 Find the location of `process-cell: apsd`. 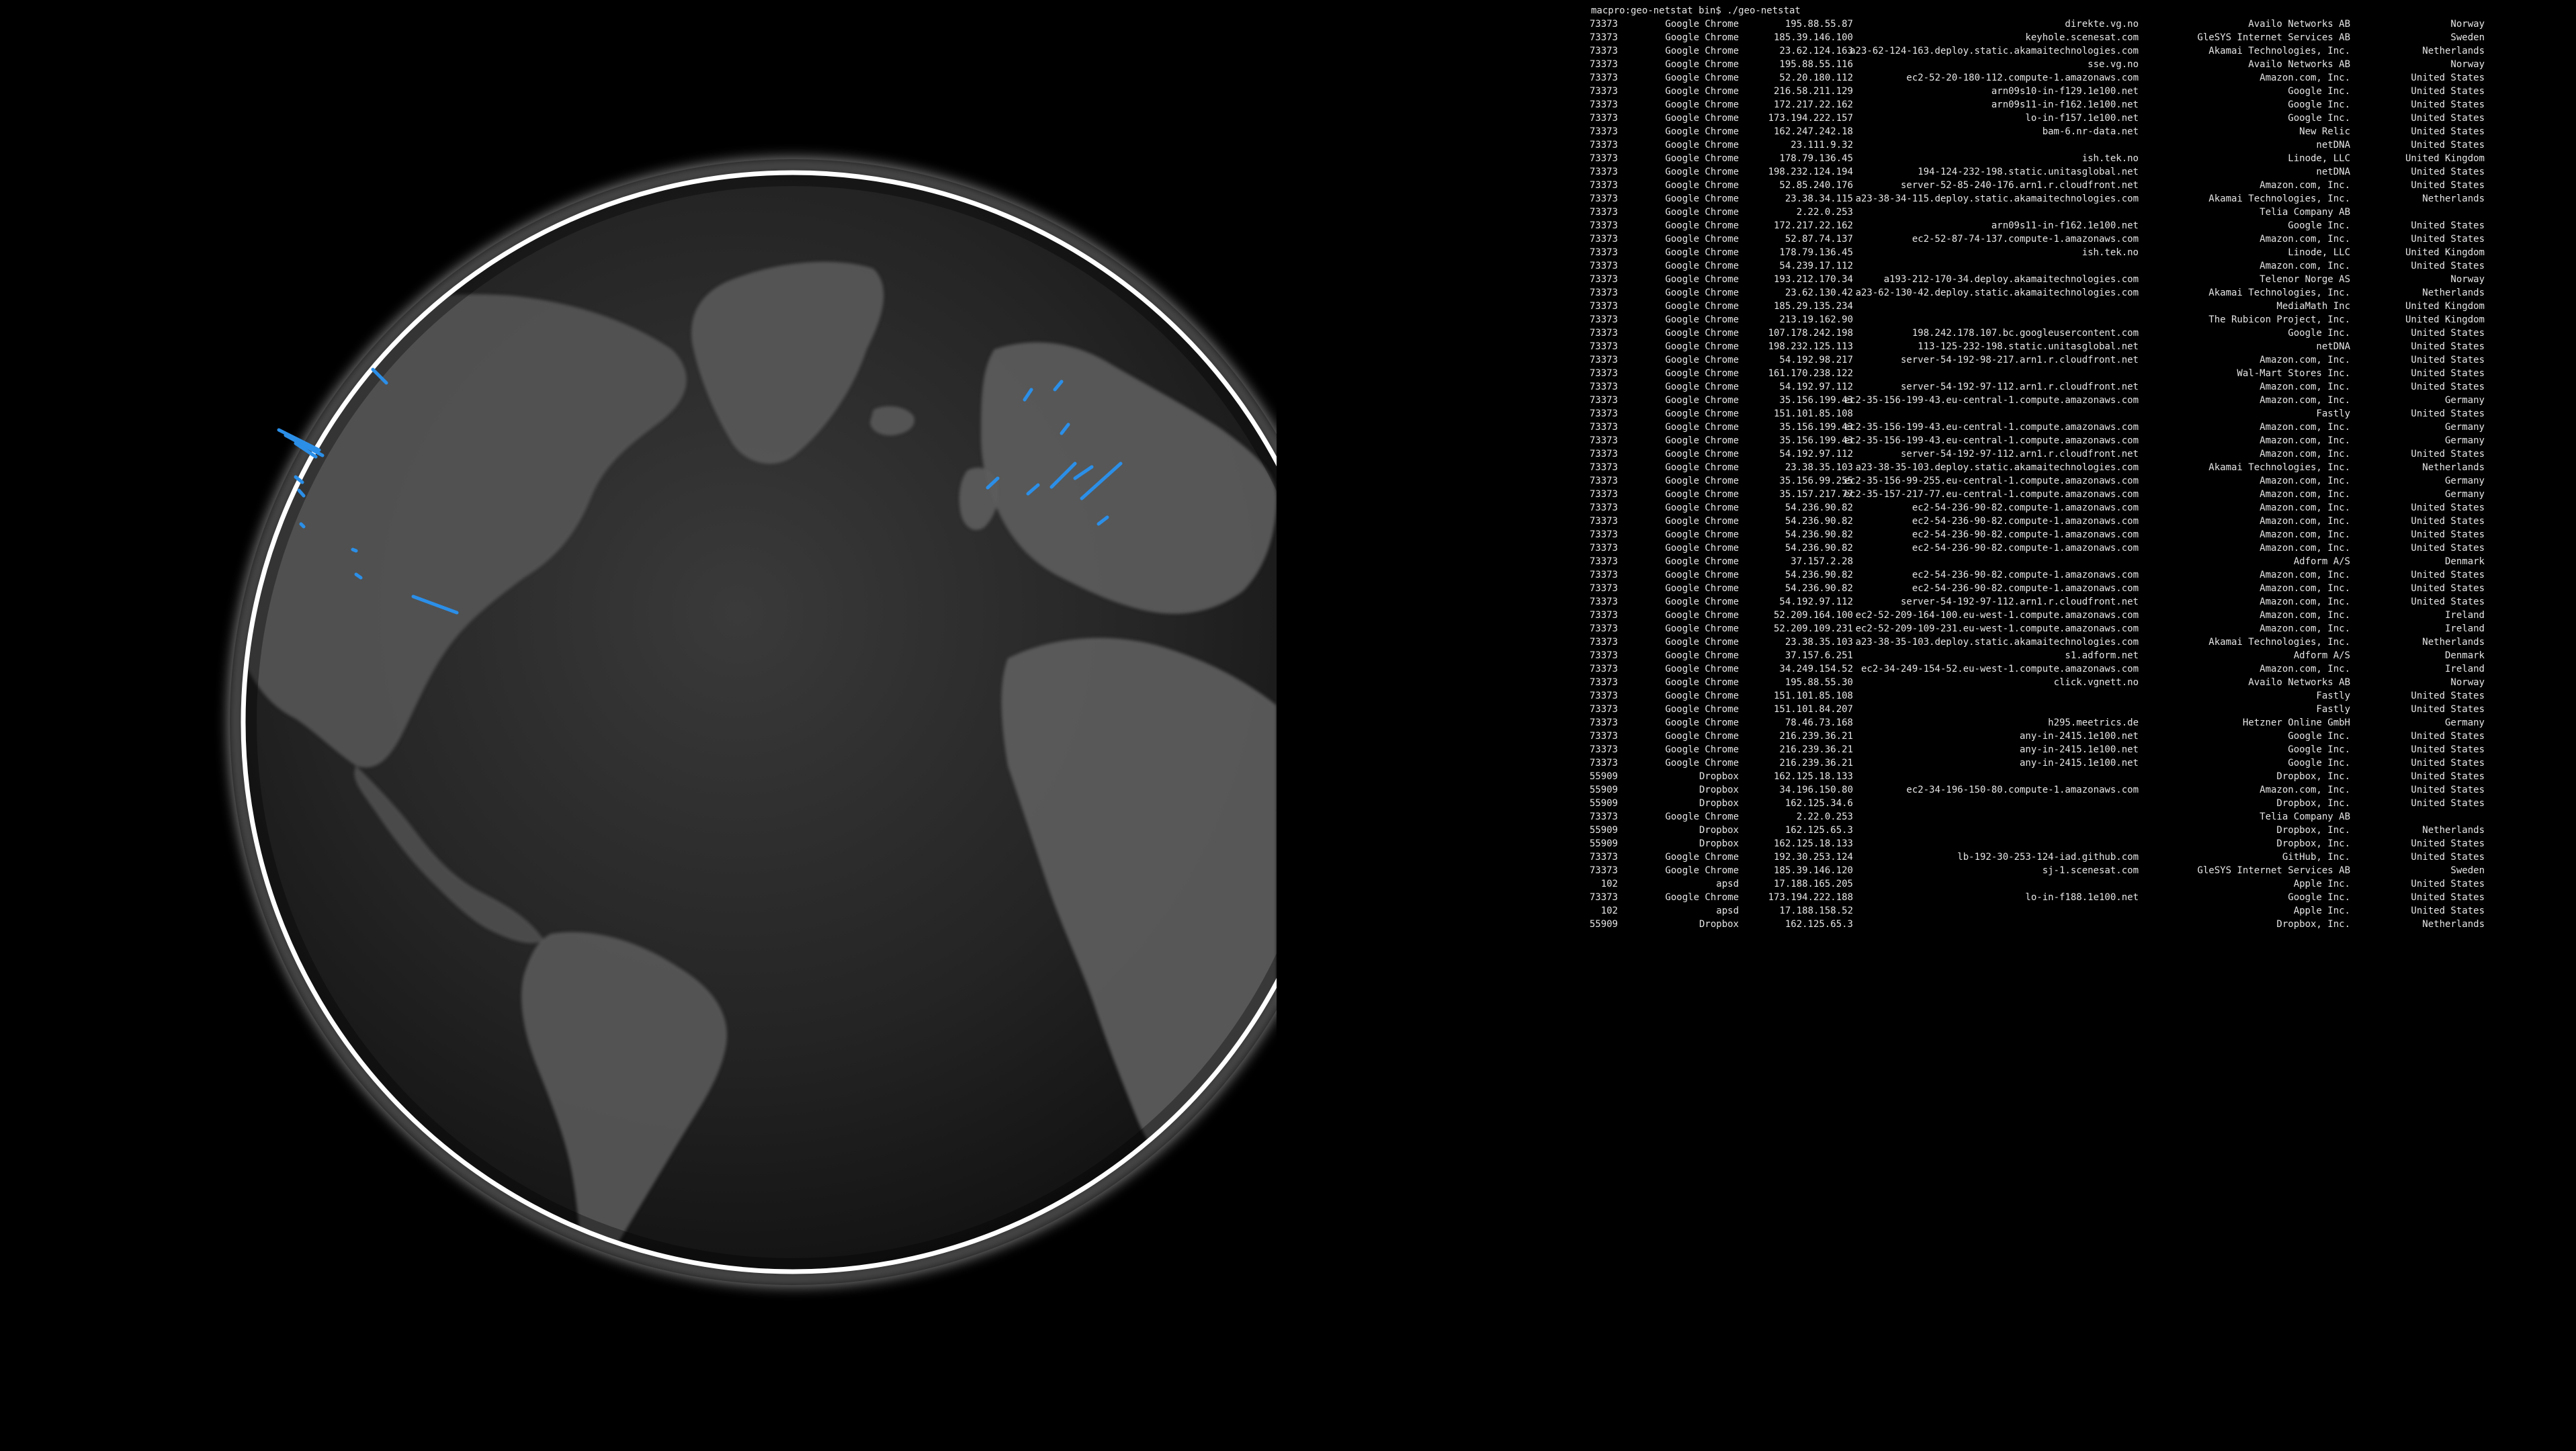

process-cell: apsd is located at coordinates (1727, 911).